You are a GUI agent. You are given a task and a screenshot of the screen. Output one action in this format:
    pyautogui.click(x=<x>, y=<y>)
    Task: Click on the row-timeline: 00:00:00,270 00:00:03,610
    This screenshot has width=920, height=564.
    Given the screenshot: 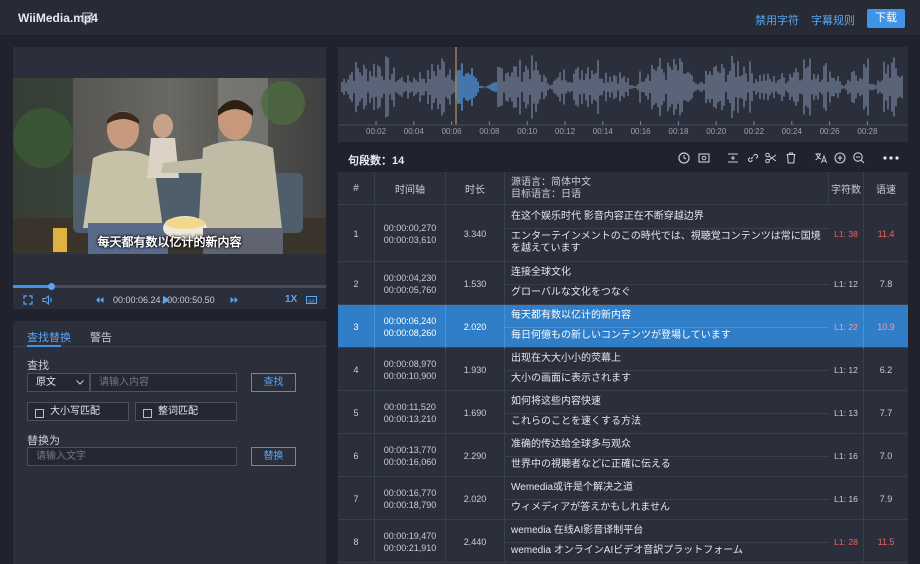 What is the action you would take?
    pyautogui.click(x=410, y=234)
    